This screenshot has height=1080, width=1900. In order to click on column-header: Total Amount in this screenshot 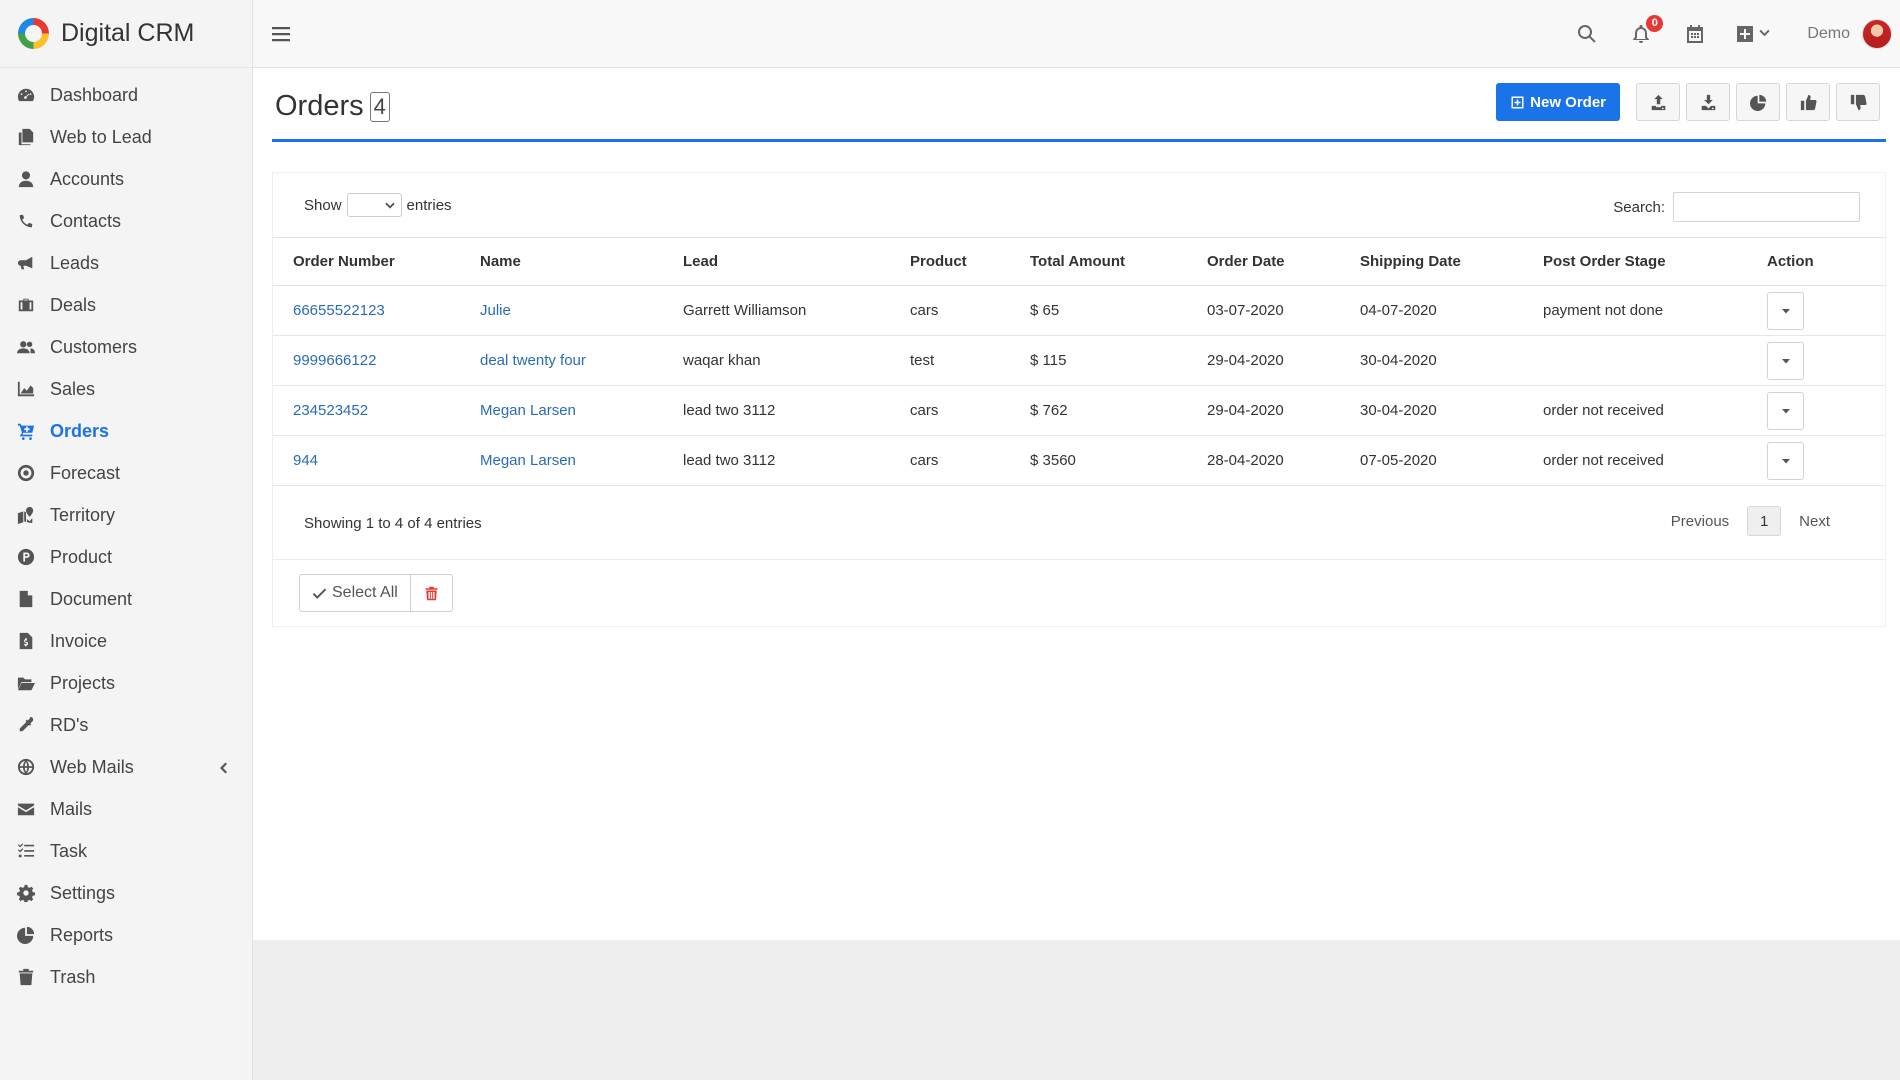, I will do `click(1098, 261)`.